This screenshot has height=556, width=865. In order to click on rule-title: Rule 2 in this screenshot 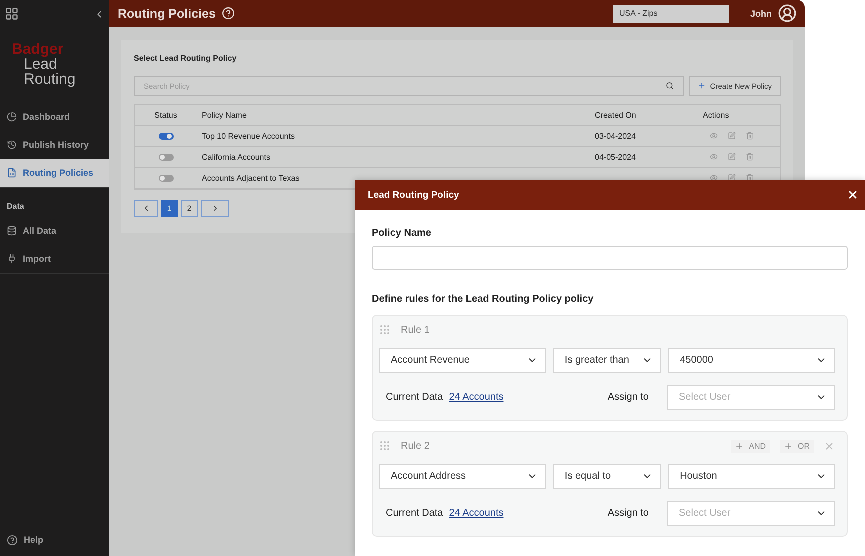, I will do `click(415, 446)`.